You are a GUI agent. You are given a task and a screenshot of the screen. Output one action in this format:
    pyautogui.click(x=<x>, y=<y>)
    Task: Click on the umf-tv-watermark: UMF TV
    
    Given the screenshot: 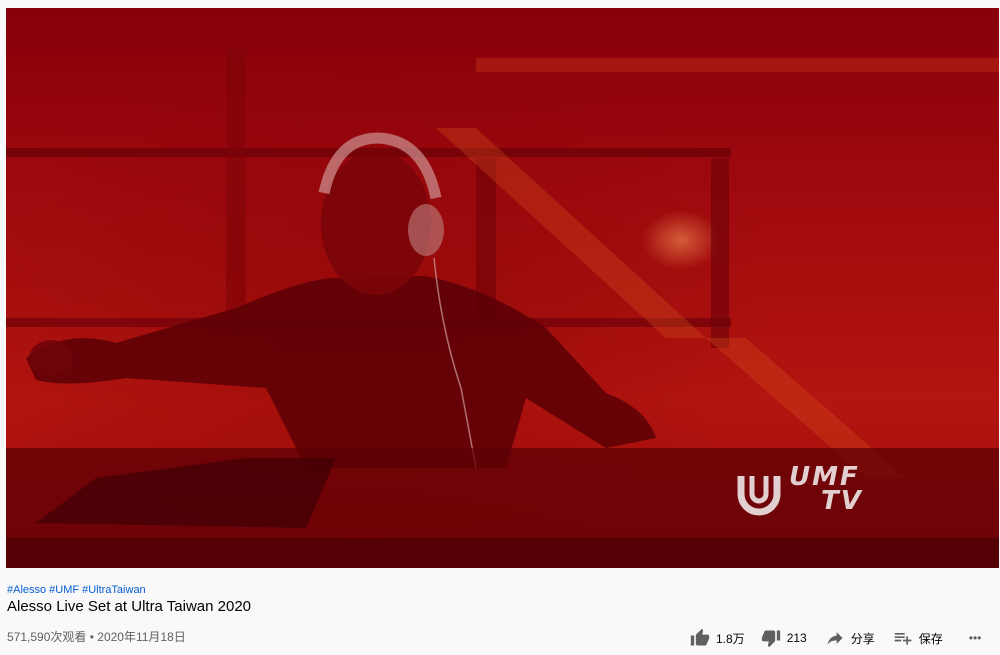 What is the action you would take?
    pyautogui.click(x=818, y=492)
    